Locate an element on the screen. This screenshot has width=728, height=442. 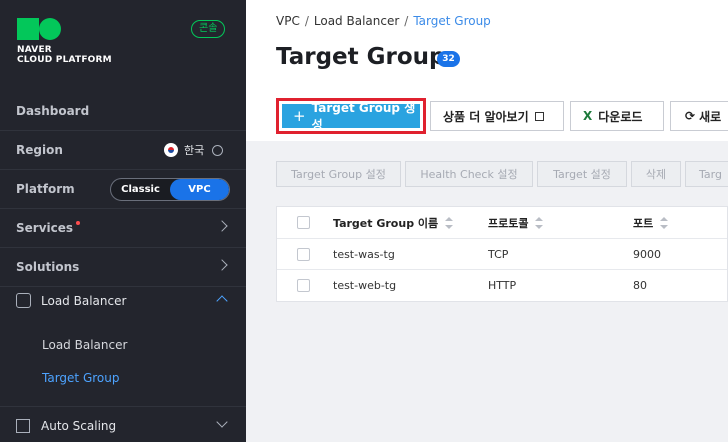
create-button-label: Target Group 생성 is located at coordinates (363, 116).